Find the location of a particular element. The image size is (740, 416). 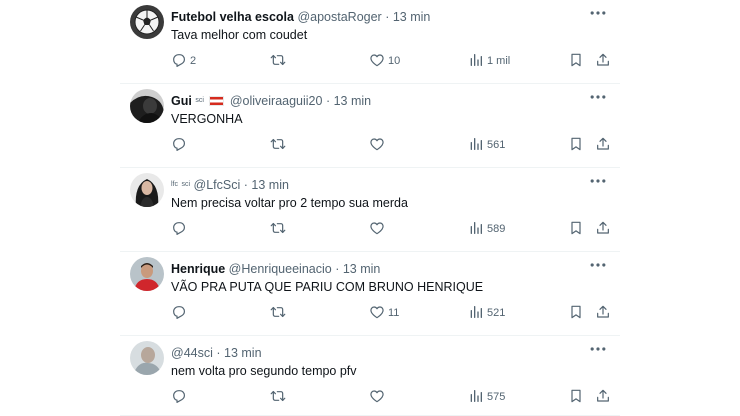

author-handle: @44sci is located at coordinates (192, 353).